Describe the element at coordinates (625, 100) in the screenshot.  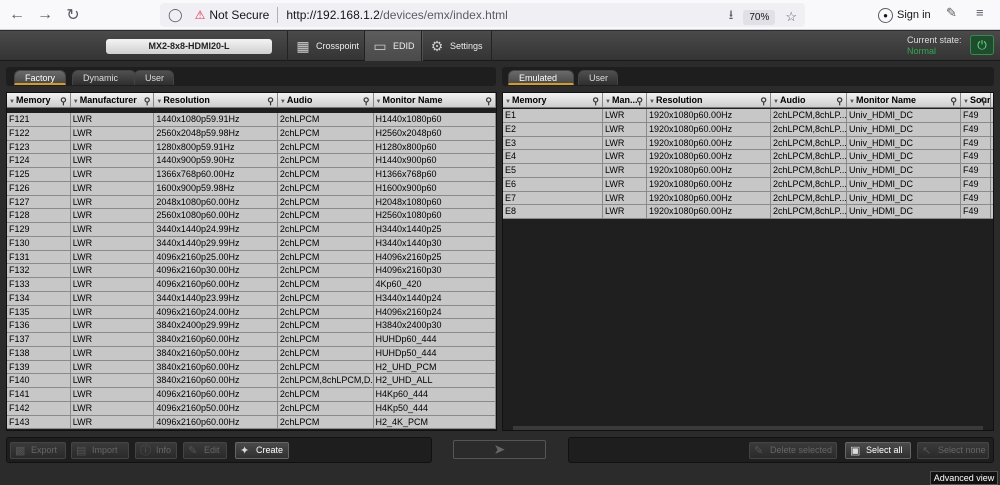
I see `column-header-man: ▼Man... ⚲` at that location.